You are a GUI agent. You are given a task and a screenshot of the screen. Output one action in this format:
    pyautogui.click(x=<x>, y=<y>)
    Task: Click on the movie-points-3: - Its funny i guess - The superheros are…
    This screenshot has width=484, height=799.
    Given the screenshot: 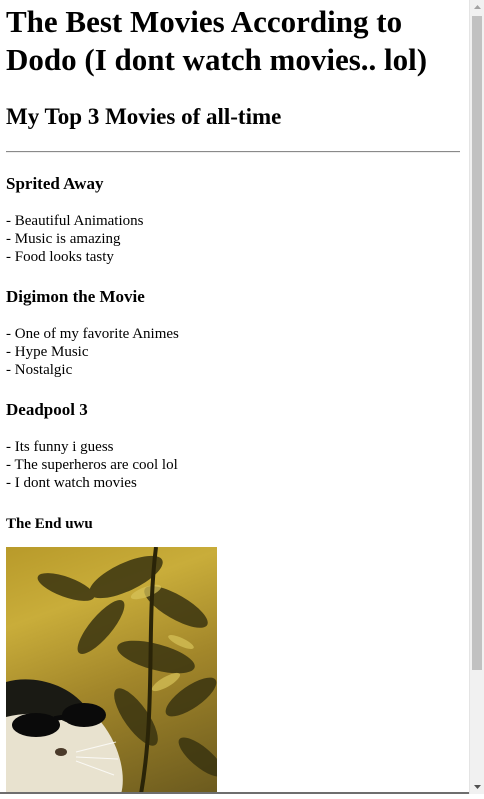 What is the action you would take?
    pyautogui.click(x=233, y=465)
    